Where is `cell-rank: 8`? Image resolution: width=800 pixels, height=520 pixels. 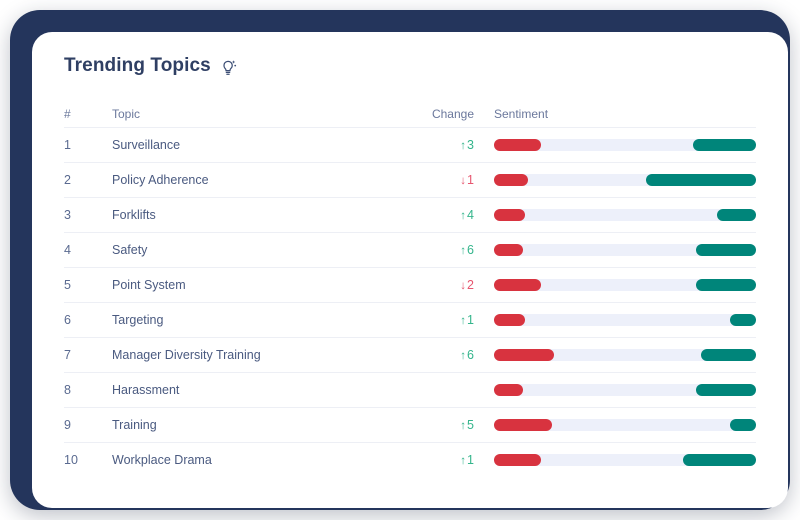
cell-rank: 8 is located at coordinates (67, 390).